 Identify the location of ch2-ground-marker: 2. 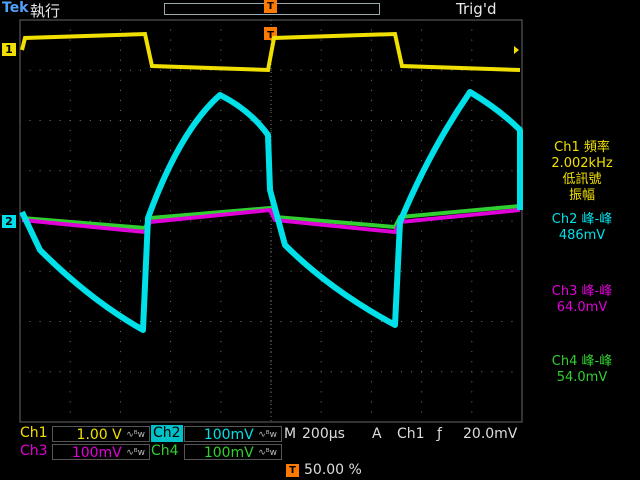
(9, 221).